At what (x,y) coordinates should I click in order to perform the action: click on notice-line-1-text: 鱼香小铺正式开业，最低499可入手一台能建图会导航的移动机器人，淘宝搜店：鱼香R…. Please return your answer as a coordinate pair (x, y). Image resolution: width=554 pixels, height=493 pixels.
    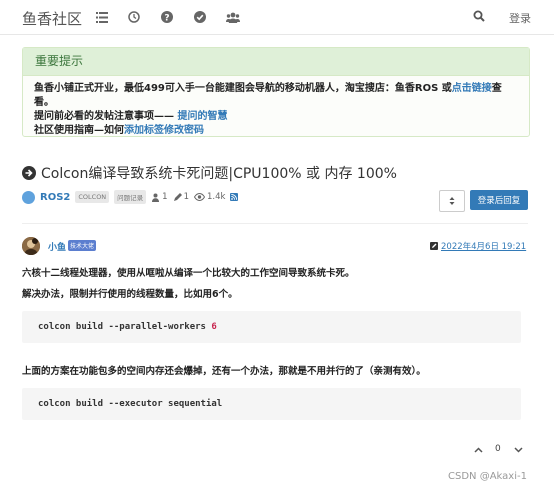
    Looking at the image, I should click on (243, 88).